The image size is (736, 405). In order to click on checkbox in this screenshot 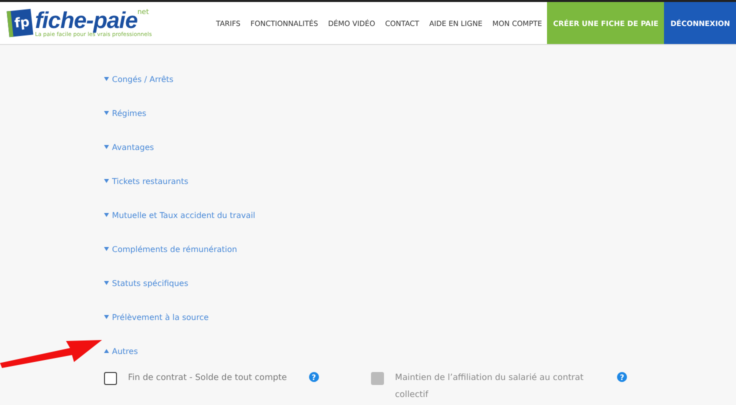, I will do `click(110, 378)`.